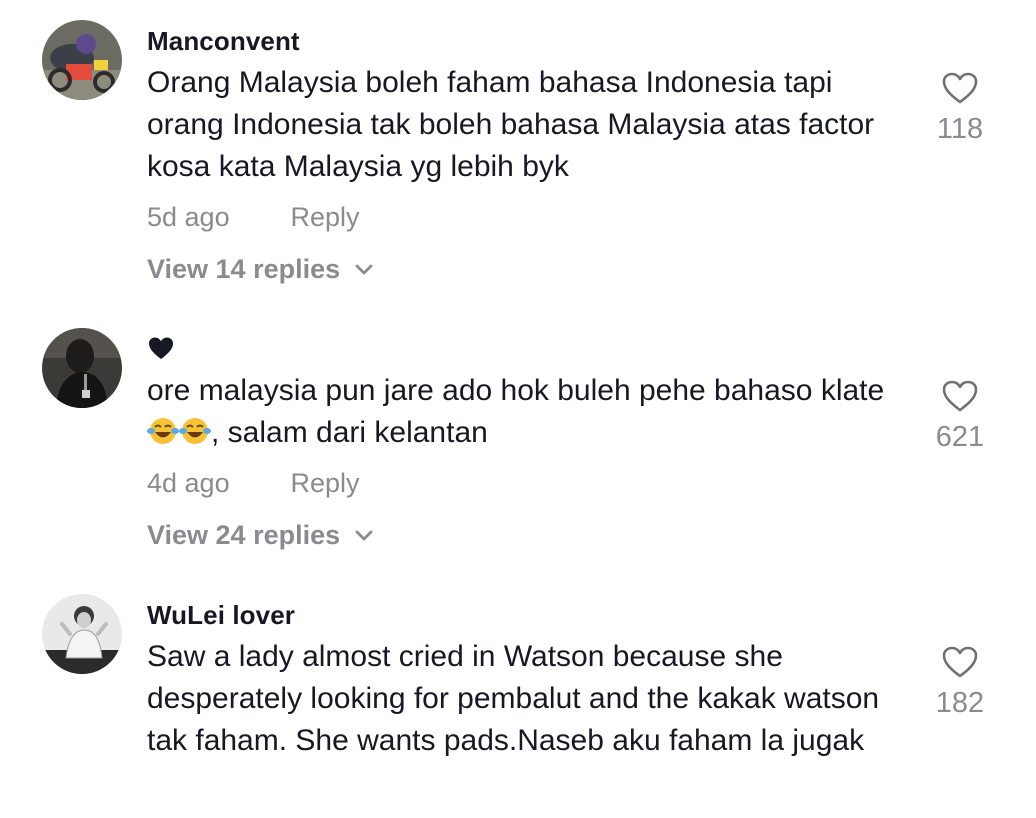  I want to click on like-group: 118, so click(960, 108).